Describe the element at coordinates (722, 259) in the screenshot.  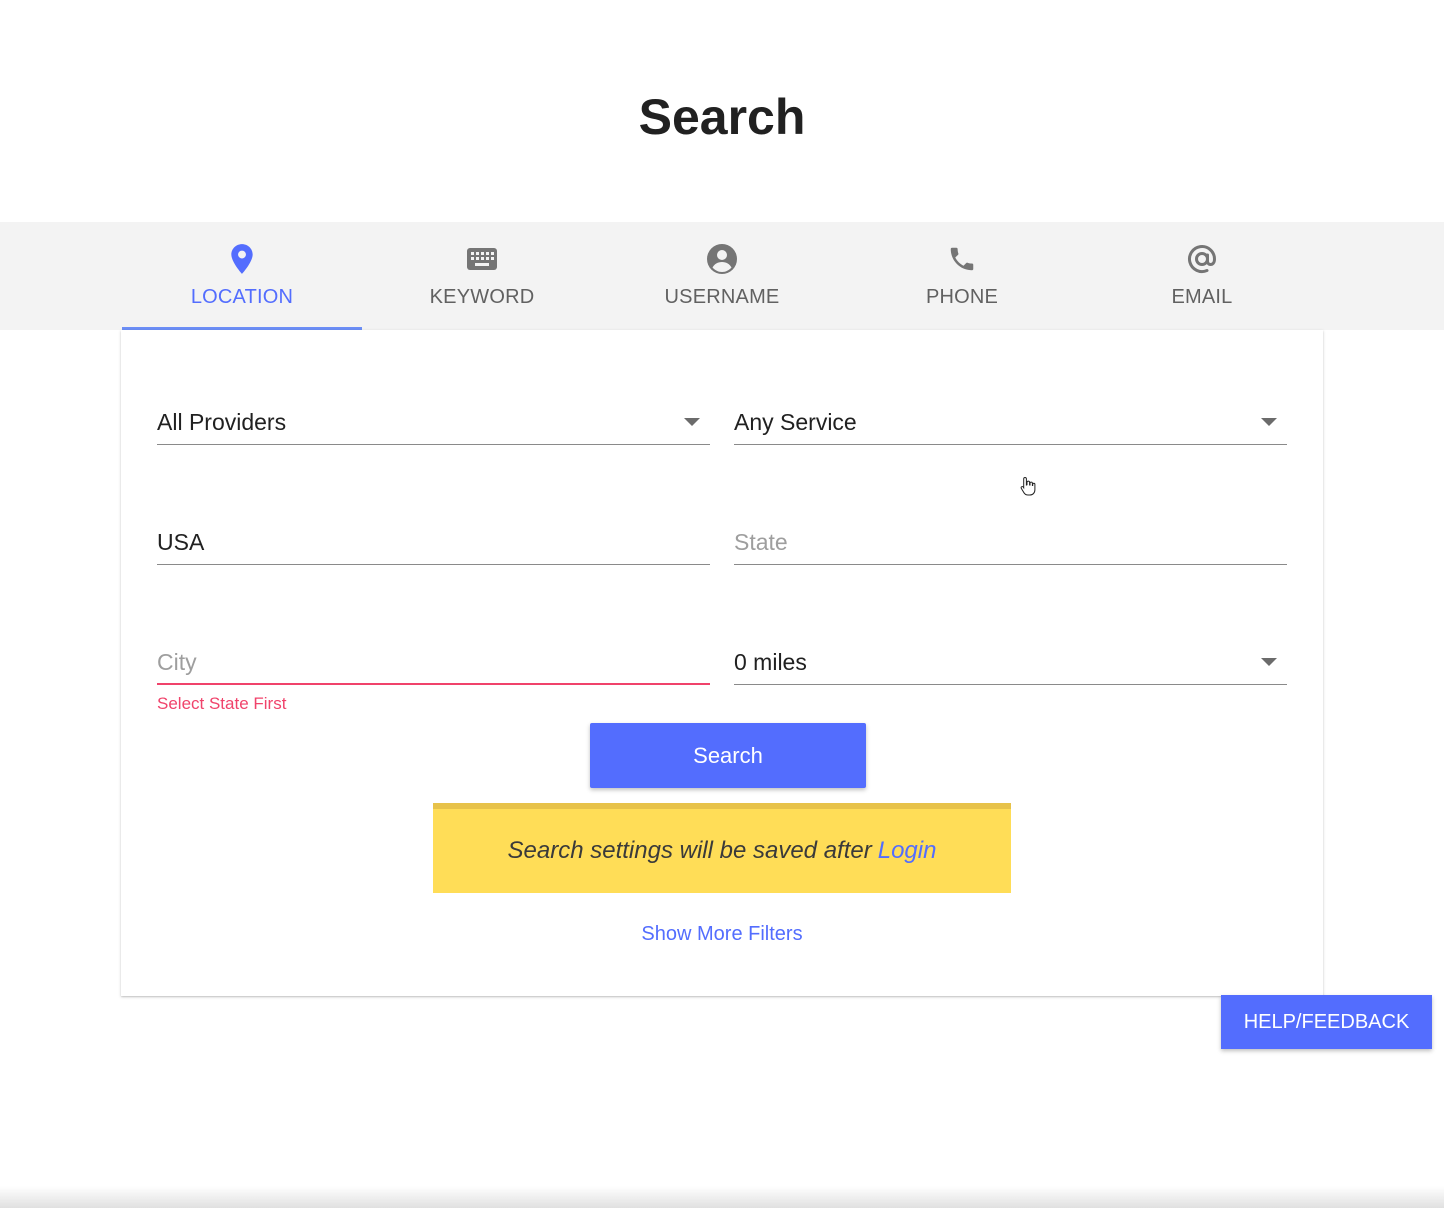
I see `account-circle-icon` at that location.